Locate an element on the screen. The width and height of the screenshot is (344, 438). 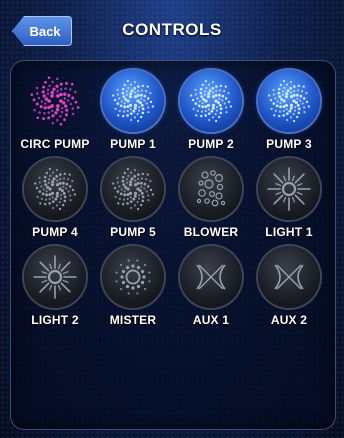
control-light-2: LIGHT 2 is located at coordinates (55, 286).